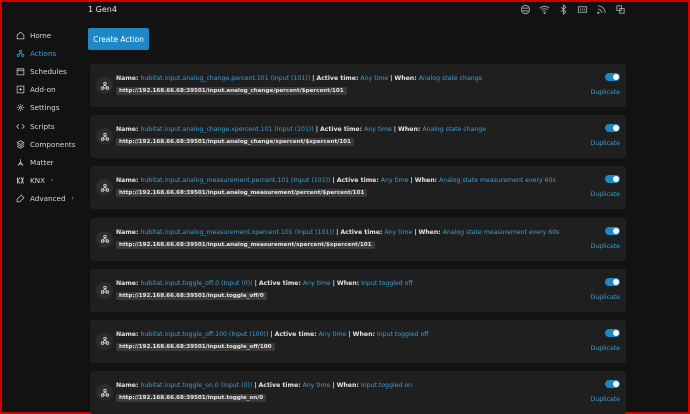  I want to click on action-name: hubitat.input.toggle_off.0 (Input (0)), so click(196, 283).